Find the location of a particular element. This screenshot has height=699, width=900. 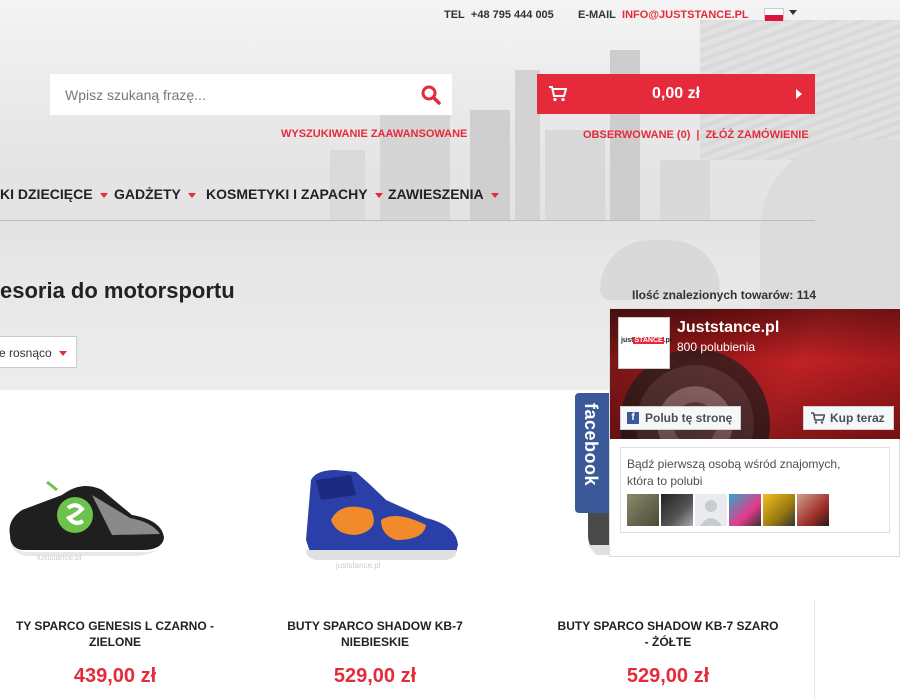

sort-value: e rosnąco is located at coordinates (26, 353).